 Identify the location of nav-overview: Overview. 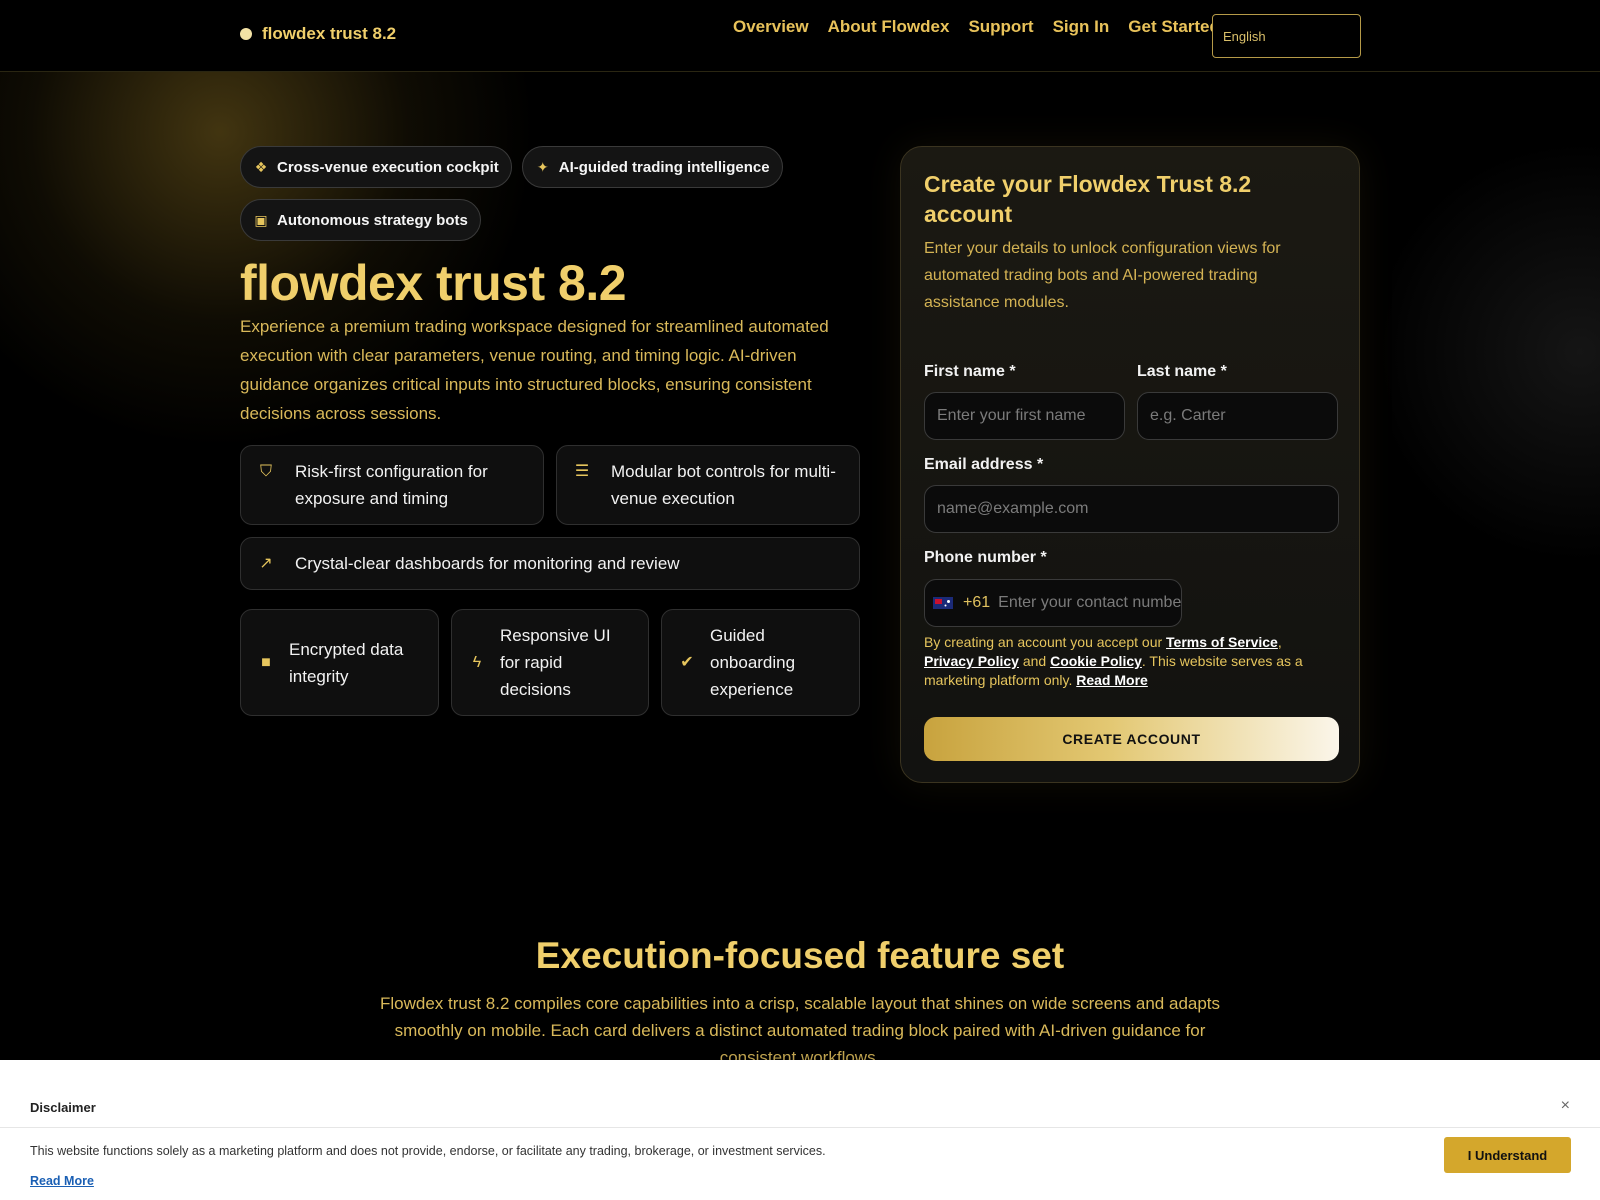
(771, 27).